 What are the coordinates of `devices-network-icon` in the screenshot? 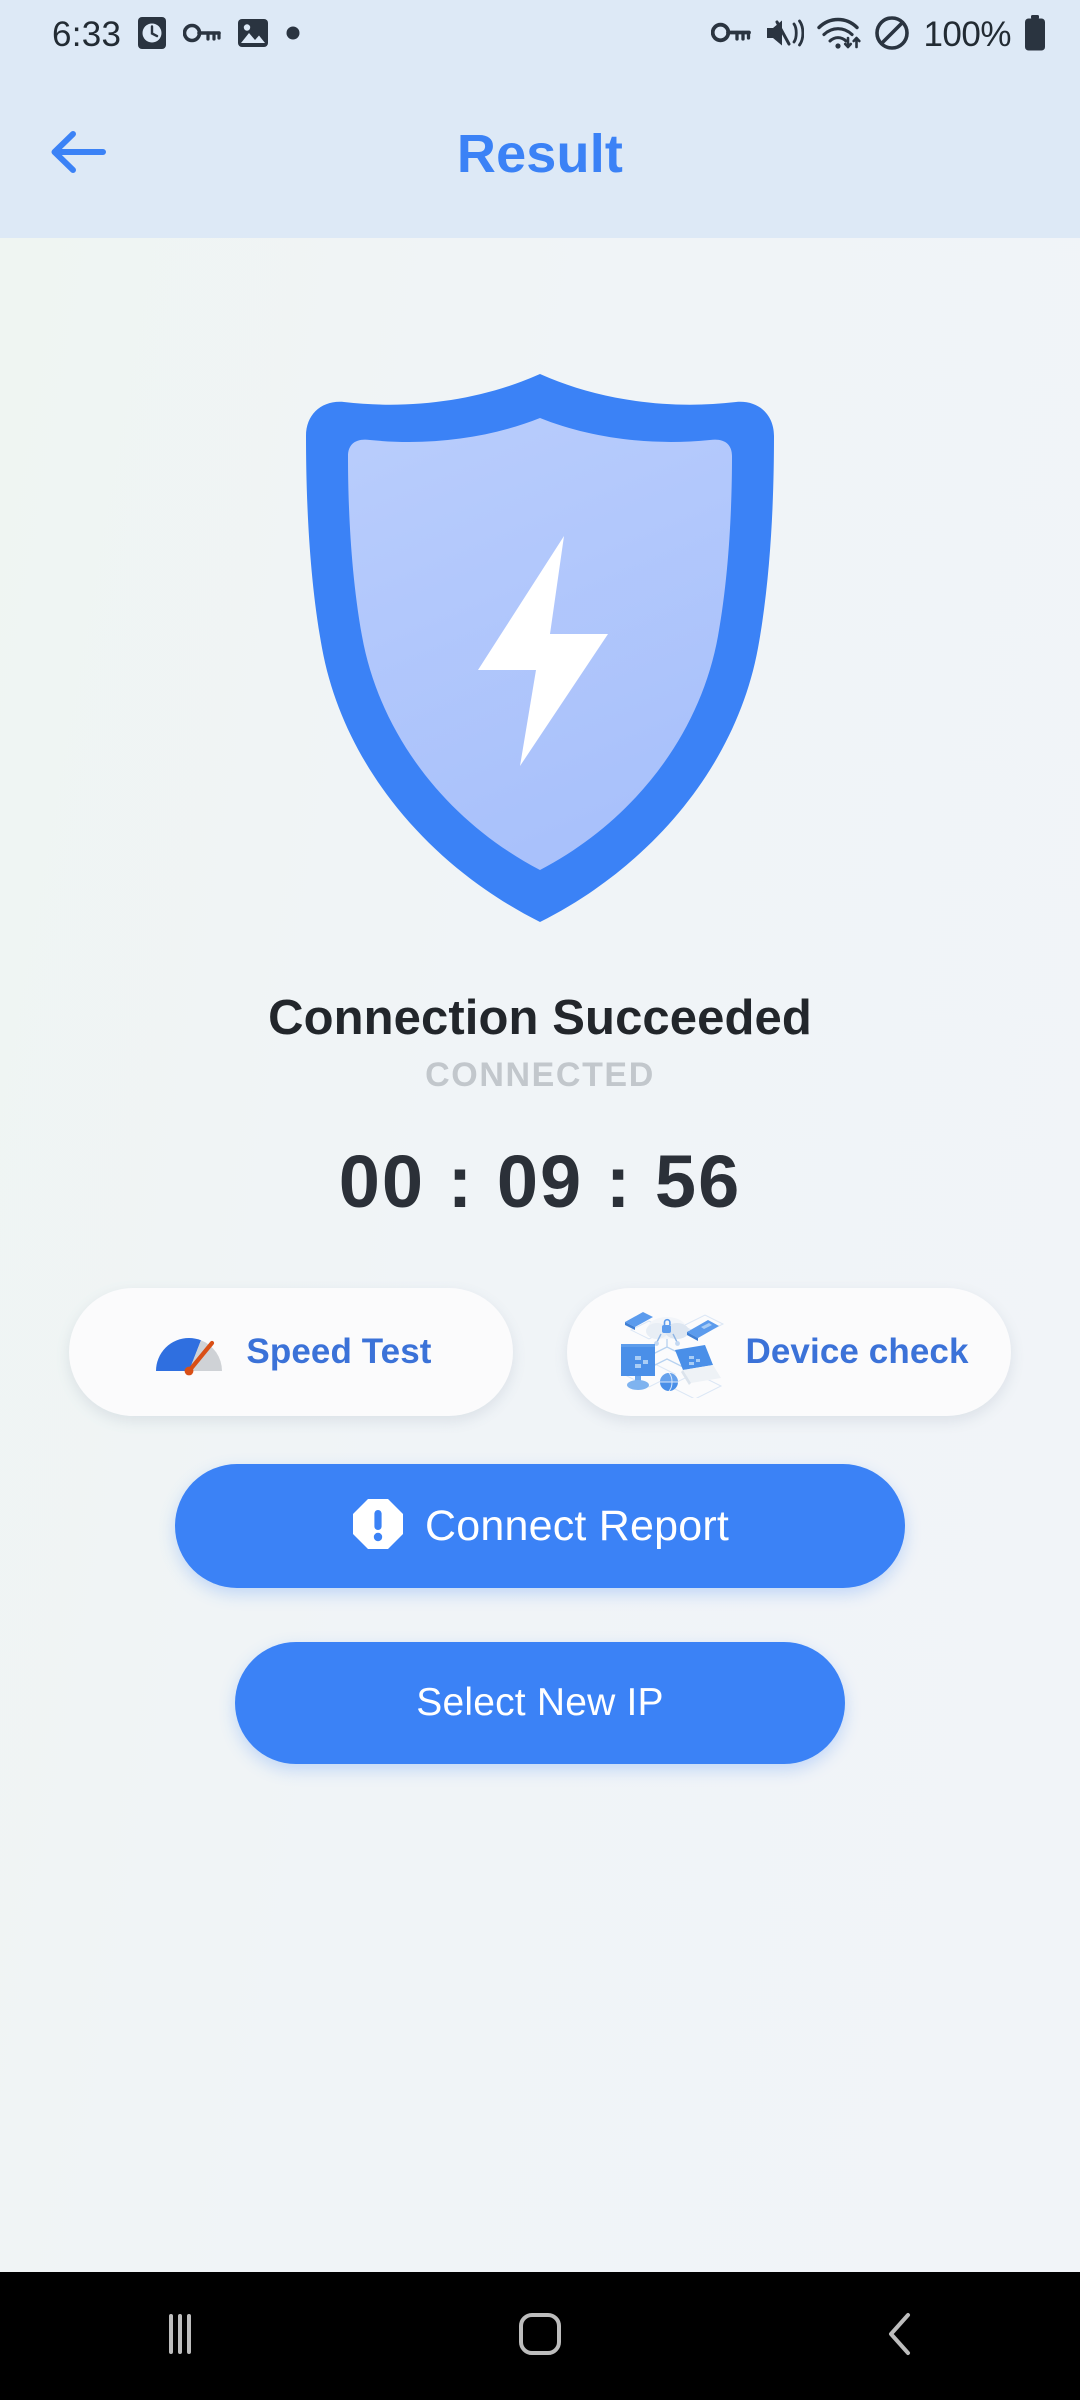 It's located at (668, 1352).